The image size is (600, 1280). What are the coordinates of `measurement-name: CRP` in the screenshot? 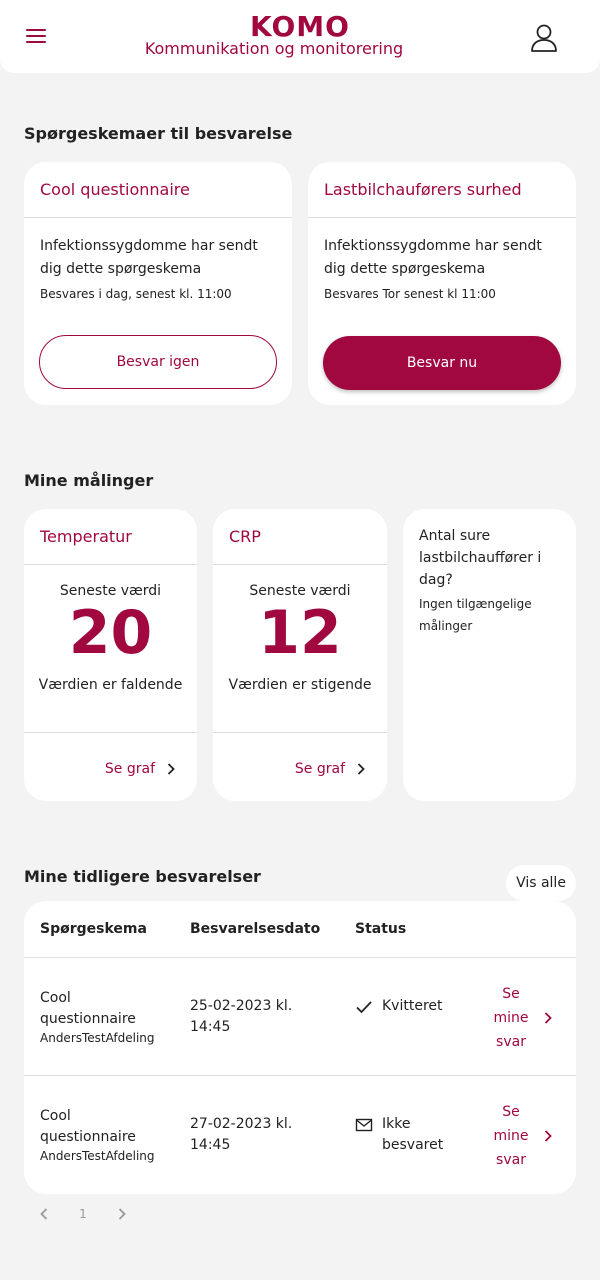 It's located at (300, 537).